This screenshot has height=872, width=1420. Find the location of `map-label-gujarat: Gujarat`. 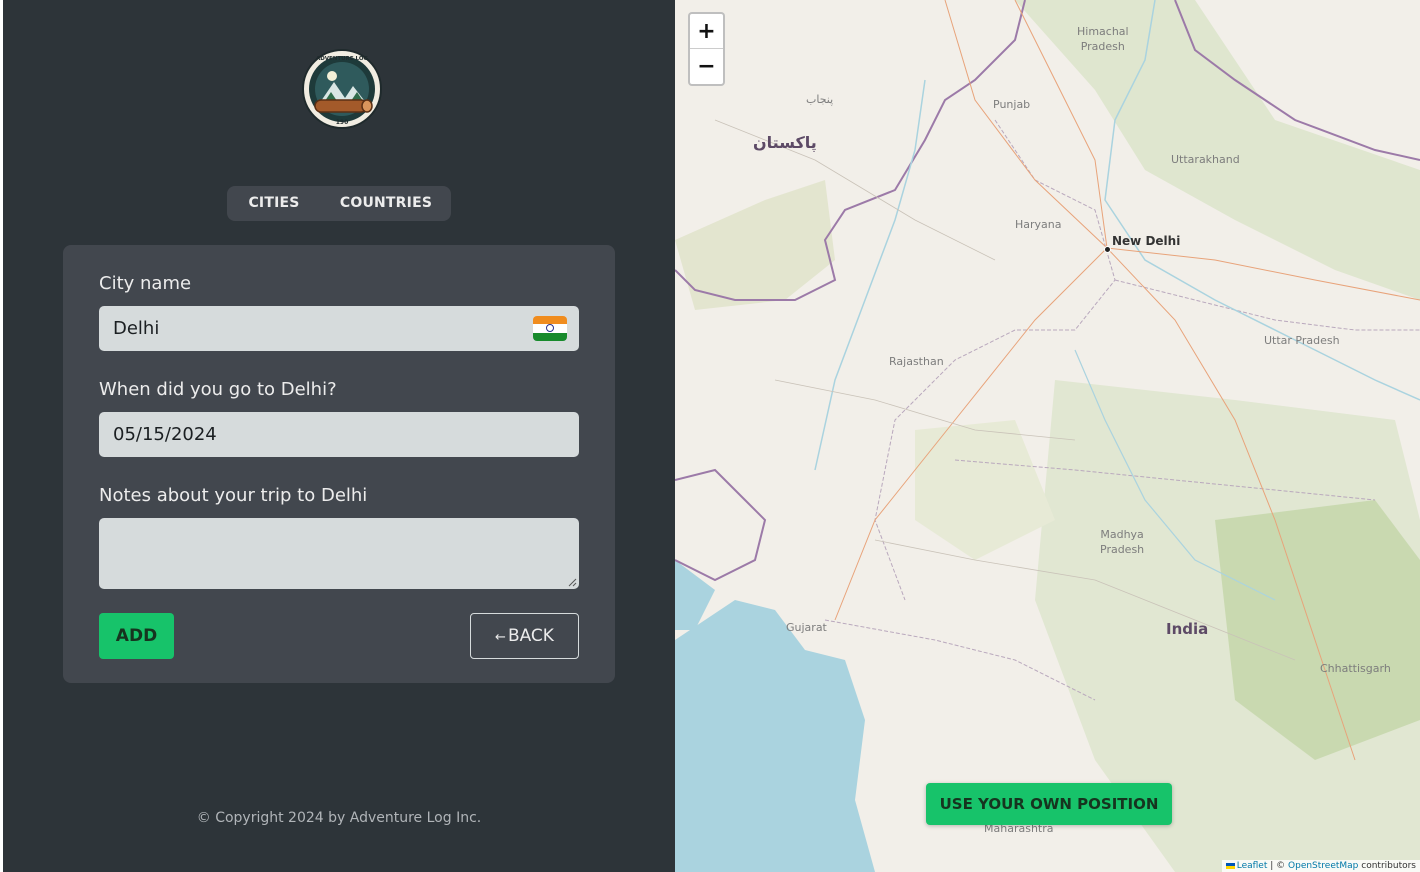

map-label-gujarat: Gujarat is located at coordinates (806, 627).